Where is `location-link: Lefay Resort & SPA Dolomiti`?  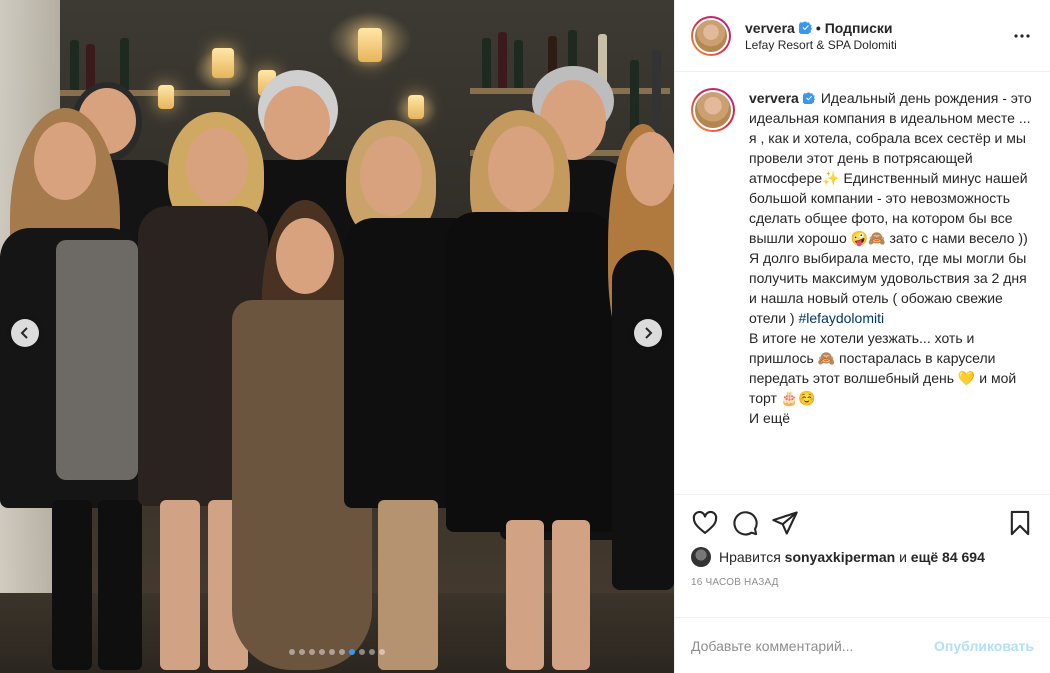 location-link: Lefay Resort & SPA Dolomiti is located at coordinates (877, 45).